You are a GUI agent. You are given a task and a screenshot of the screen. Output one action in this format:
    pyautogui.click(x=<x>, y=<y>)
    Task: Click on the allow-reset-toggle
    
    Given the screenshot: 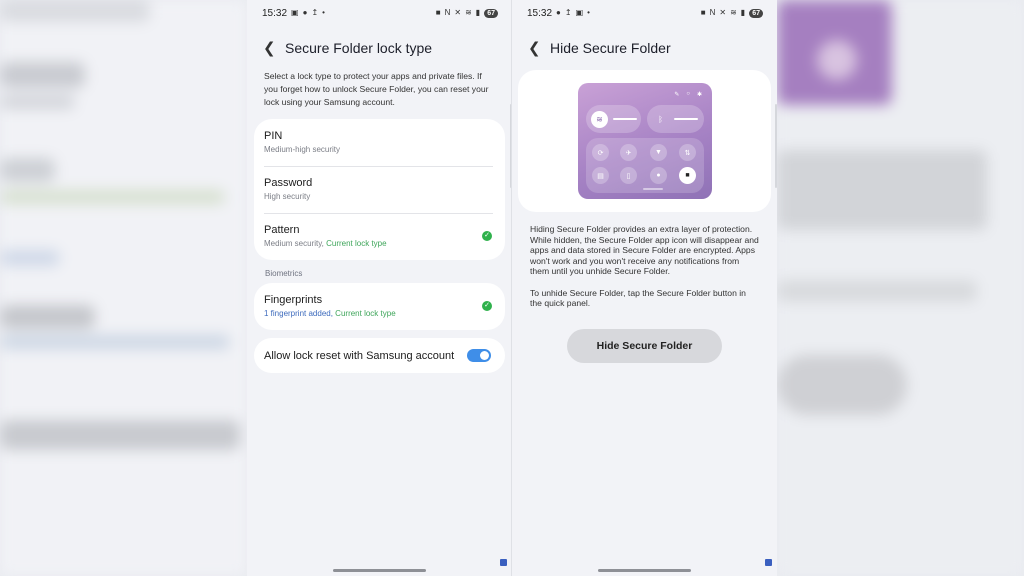 What is the action you would take?
    pyautogui.click(x=479, y=355)
    